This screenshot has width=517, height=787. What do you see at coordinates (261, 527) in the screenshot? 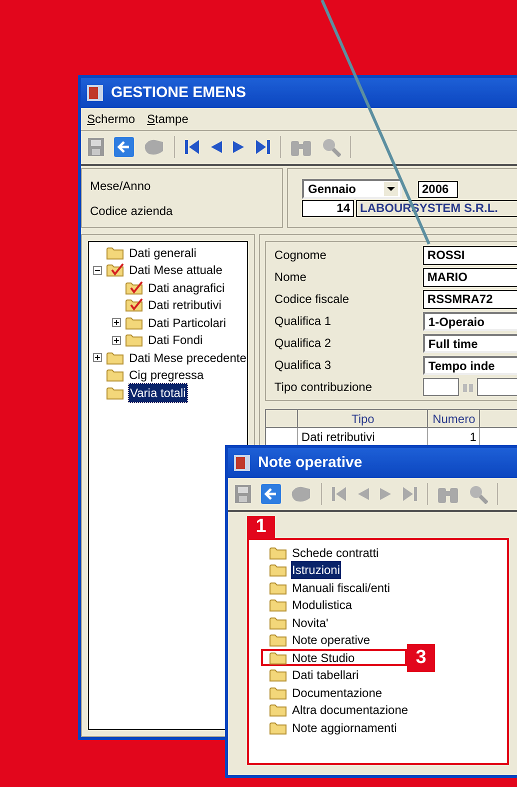
I see `callout-badge: 1` at bounding box center [261, 527].